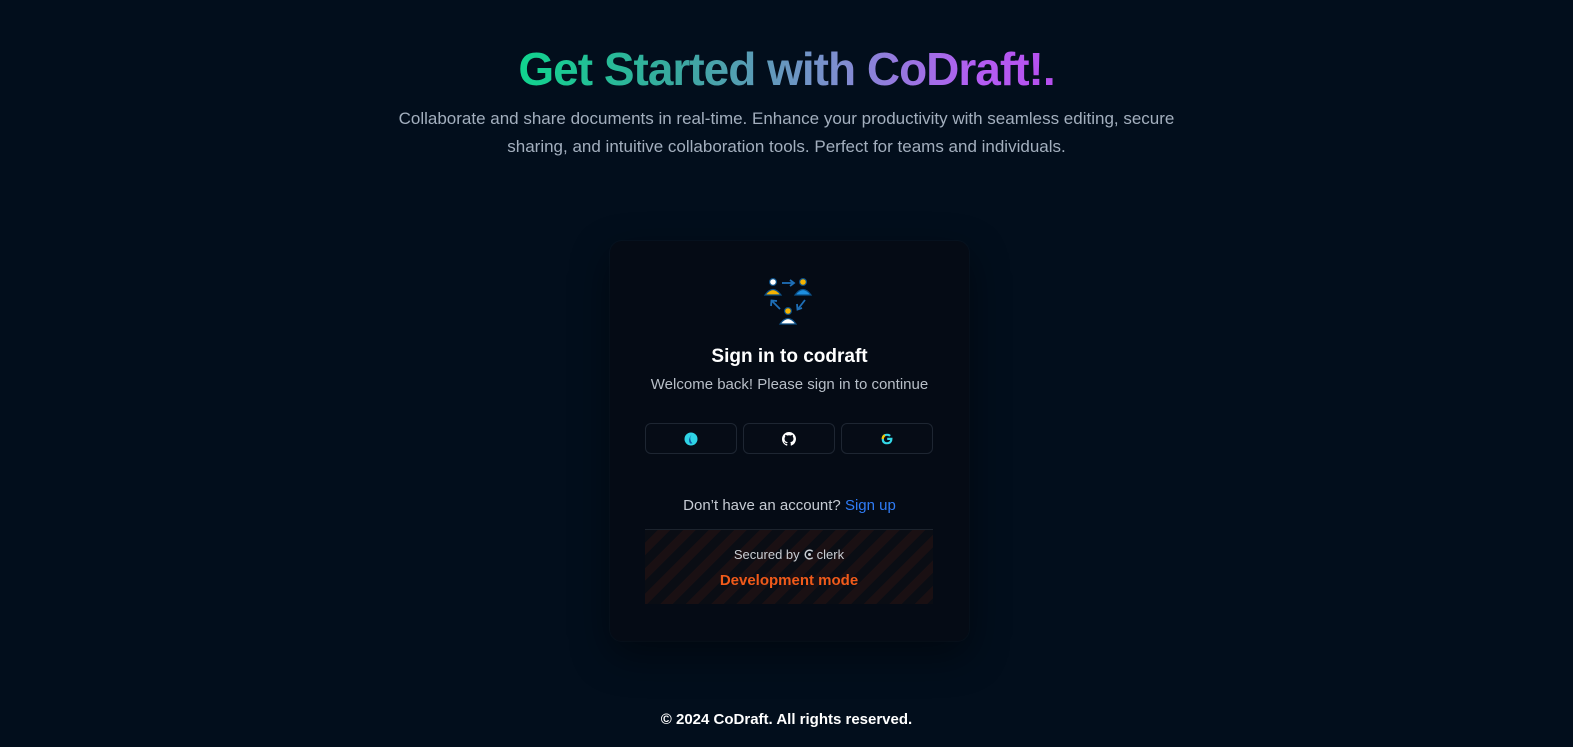  What do you see at coordinates (789, 356) in the screenshot?
I see `signin-title: Sign in to codraft` at bounding box center [789, 356].